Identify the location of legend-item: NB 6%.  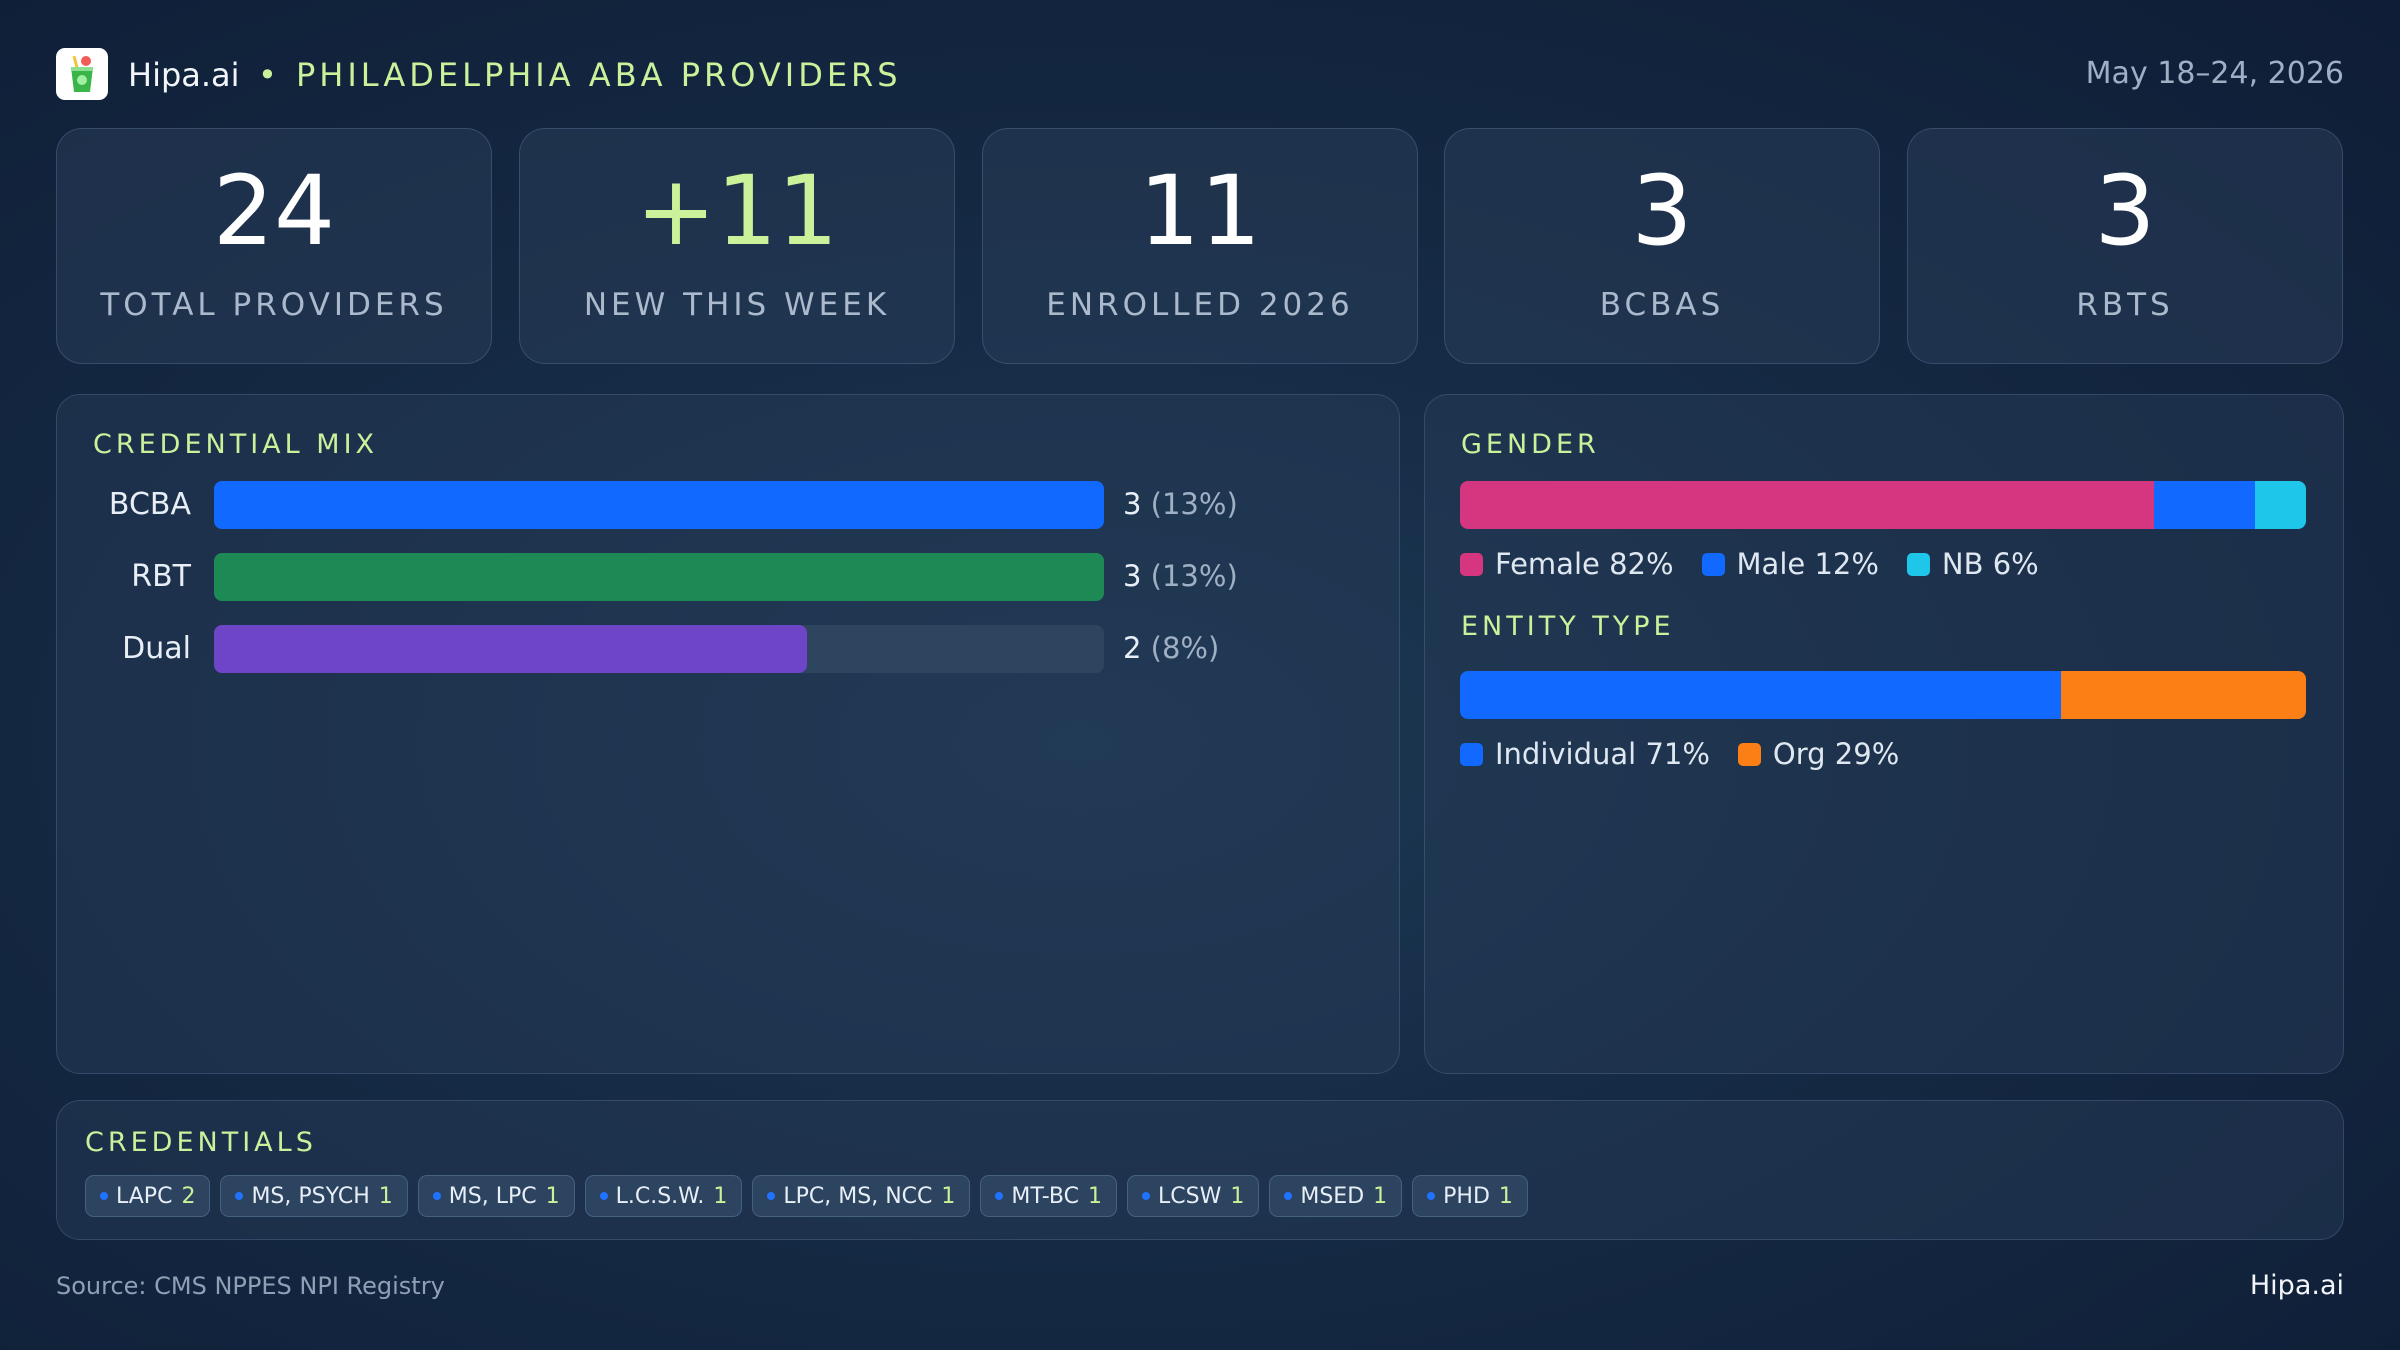
(1972, 564).